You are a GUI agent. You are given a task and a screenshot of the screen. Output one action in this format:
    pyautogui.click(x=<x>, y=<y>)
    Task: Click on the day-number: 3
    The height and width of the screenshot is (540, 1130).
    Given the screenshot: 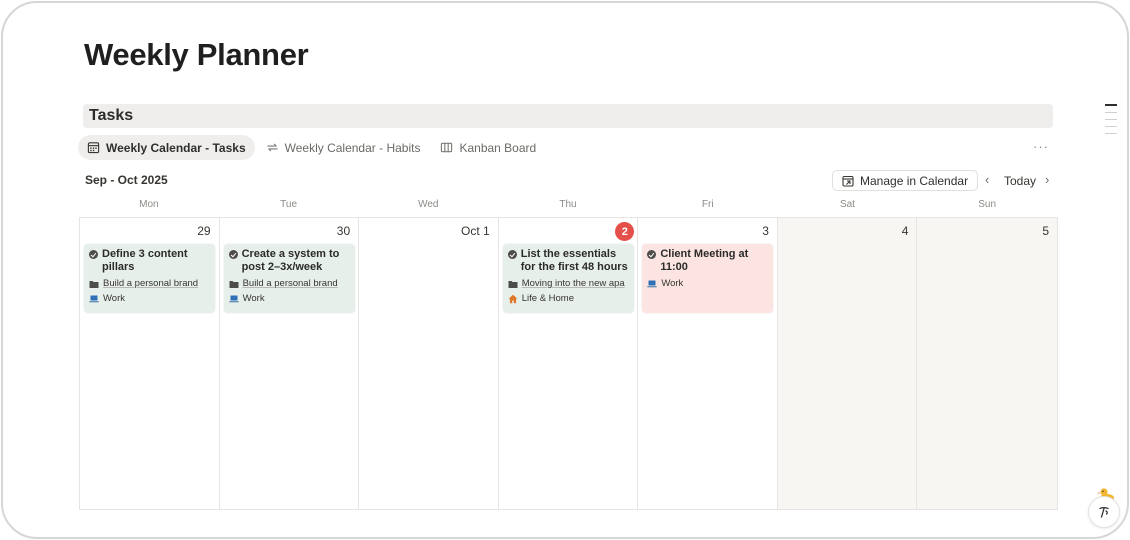 What is the action you would take?
    pyautogui.click(x=765, y=231)
    